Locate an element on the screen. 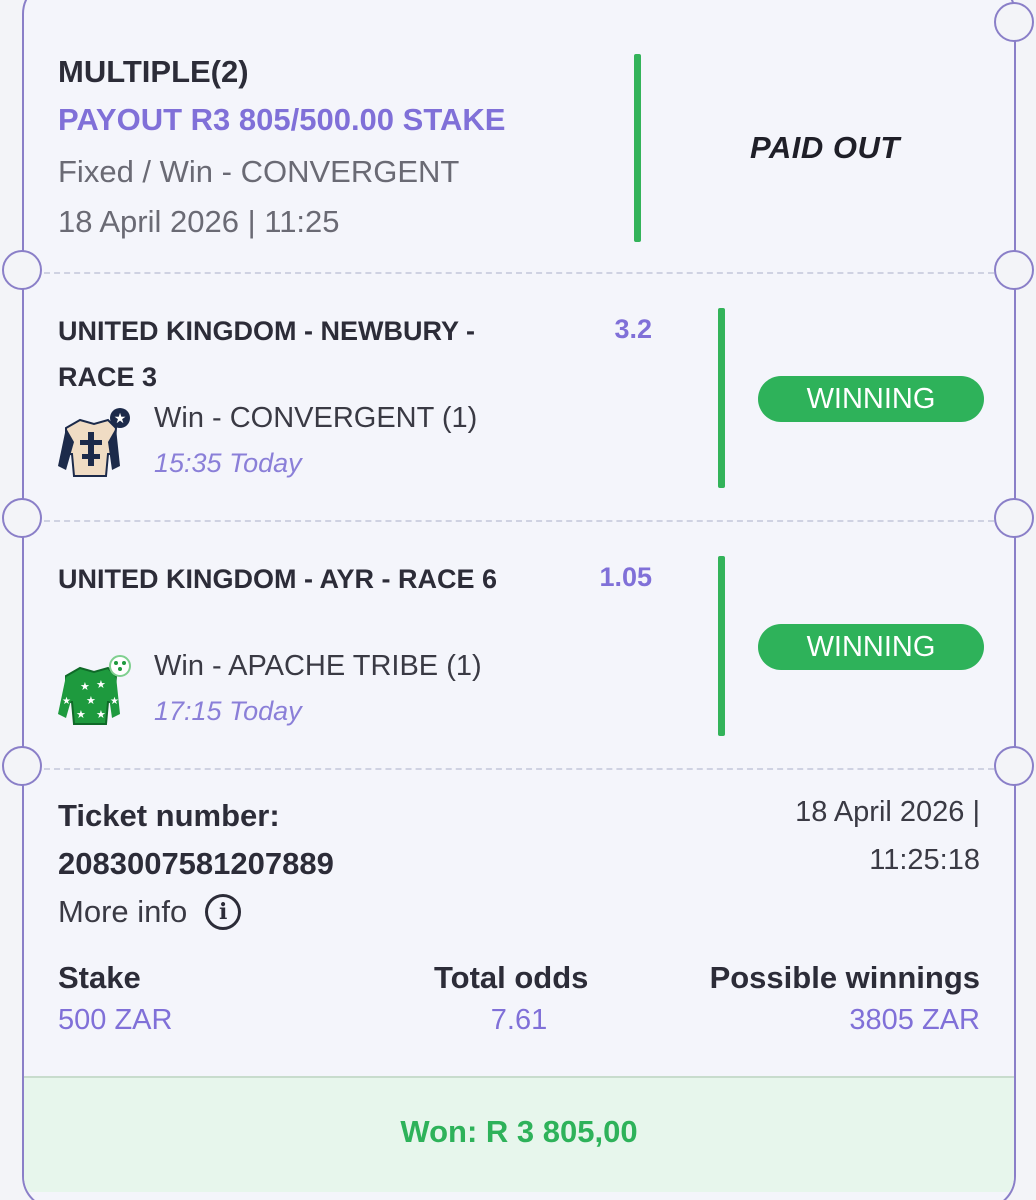  more-info-link: More info i is located at coordinates (150, 912).